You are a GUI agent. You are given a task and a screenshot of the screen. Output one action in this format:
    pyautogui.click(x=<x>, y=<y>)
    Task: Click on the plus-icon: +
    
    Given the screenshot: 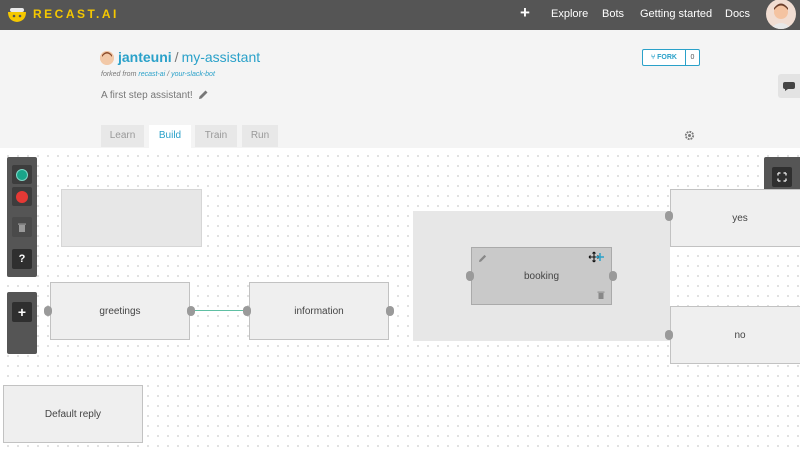 What is the action you would take?
    pyautogui.click(x=525, y=13)
    